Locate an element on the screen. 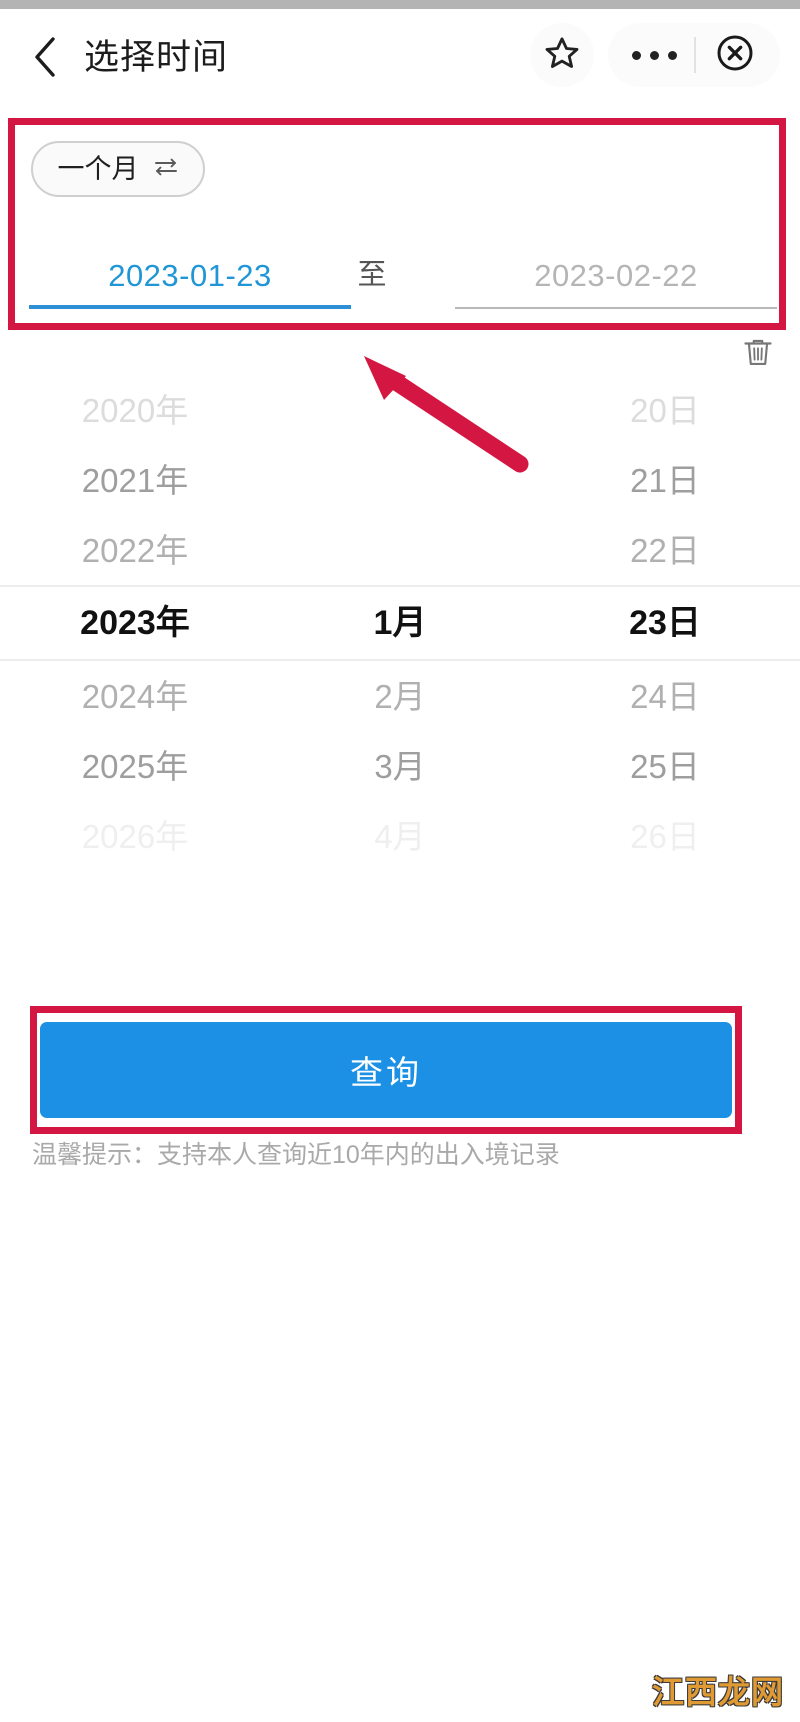 The width and height of the screenshot is (800, 1722). picker-year-cell: 2020年 is located at coordinates (135, 410).